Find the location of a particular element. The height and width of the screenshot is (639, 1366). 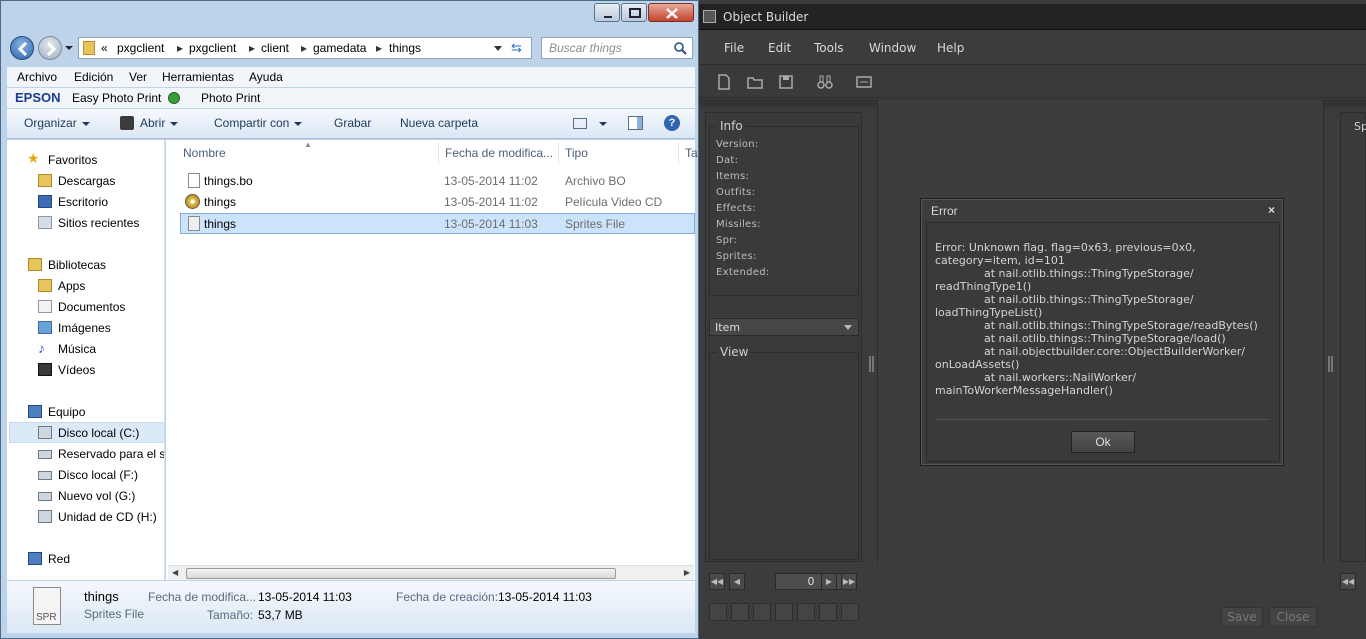

replace-icon is located at coordinates (718, 612).